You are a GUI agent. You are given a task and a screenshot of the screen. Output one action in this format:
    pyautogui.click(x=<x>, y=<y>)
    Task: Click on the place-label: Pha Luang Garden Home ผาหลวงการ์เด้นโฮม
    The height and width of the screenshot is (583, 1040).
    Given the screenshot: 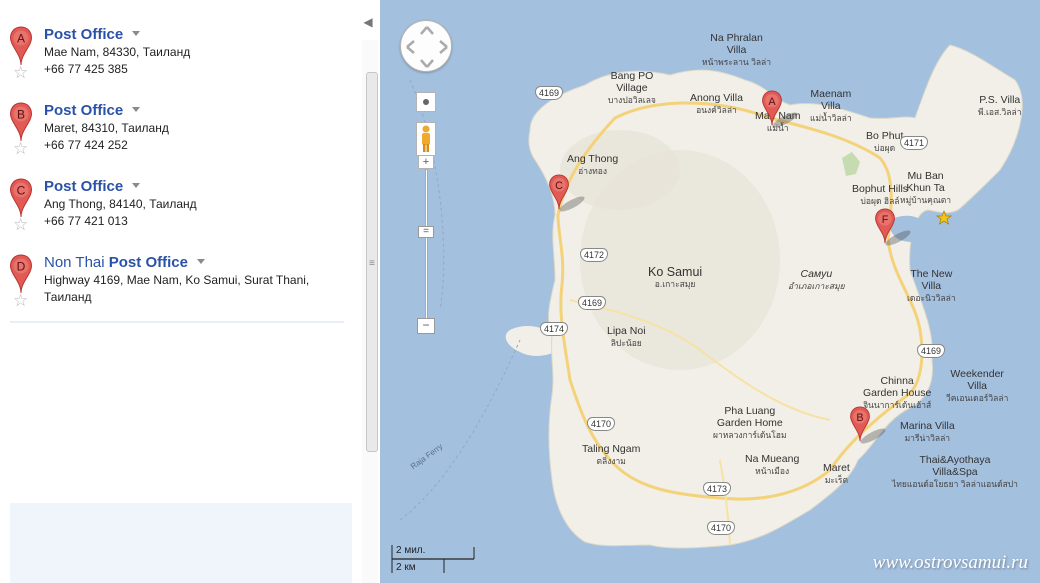 What is the action you would take?
    pyautogui.click(x=750, y=423)
    